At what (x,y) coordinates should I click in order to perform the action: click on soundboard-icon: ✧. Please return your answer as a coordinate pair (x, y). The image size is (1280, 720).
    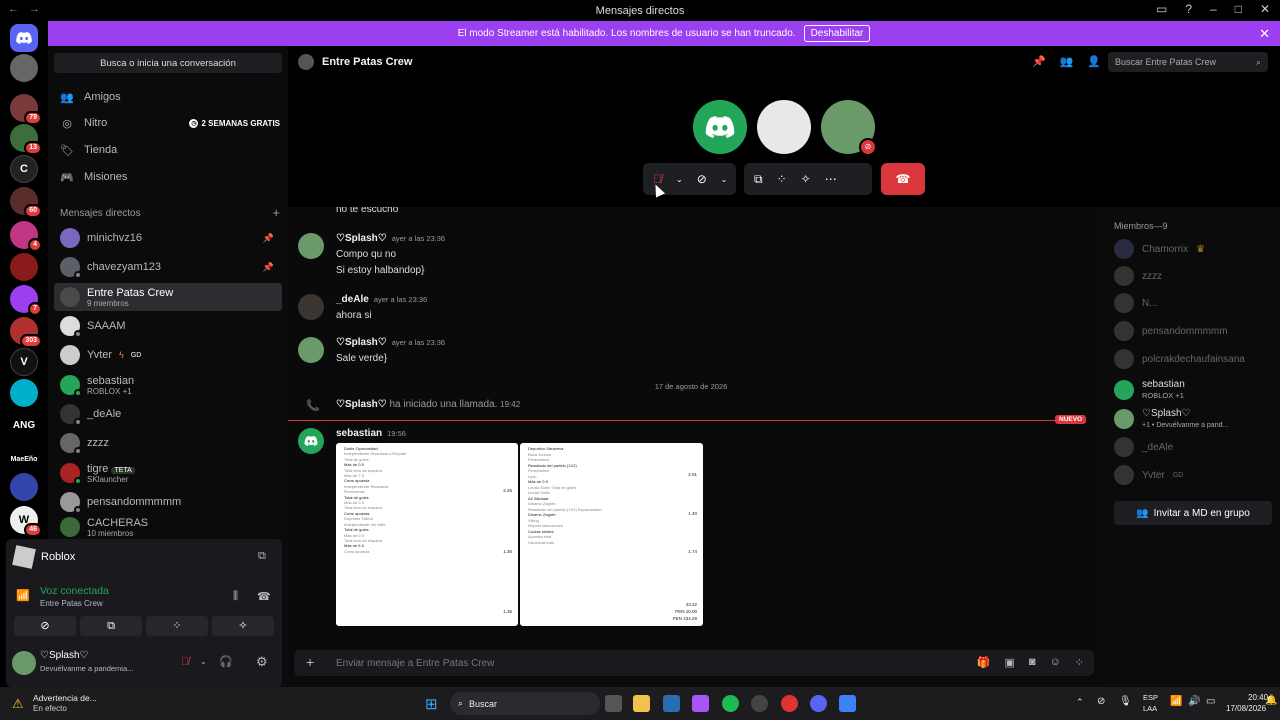
    Looking at the image, I should click on (806, 179).